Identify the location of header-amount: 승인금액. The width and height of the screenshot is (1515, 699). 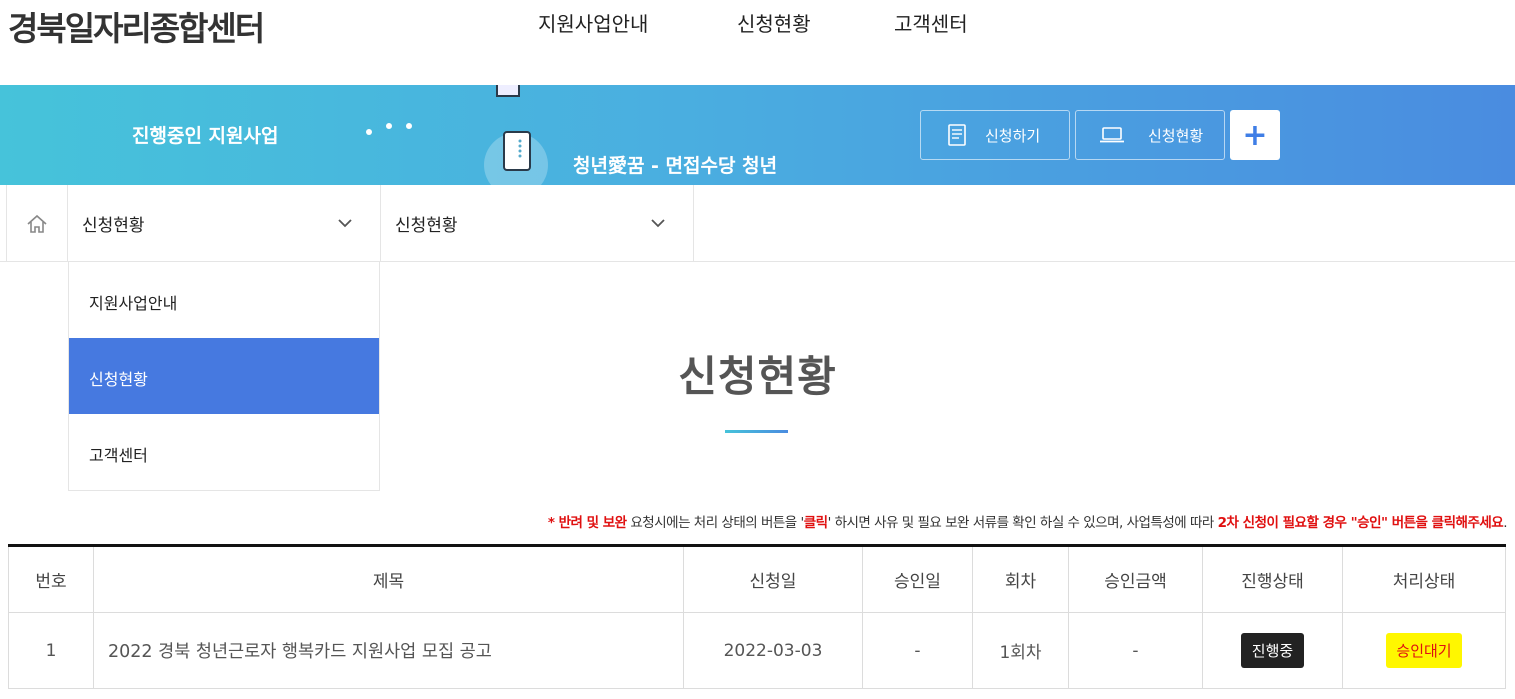
(1136, 579).